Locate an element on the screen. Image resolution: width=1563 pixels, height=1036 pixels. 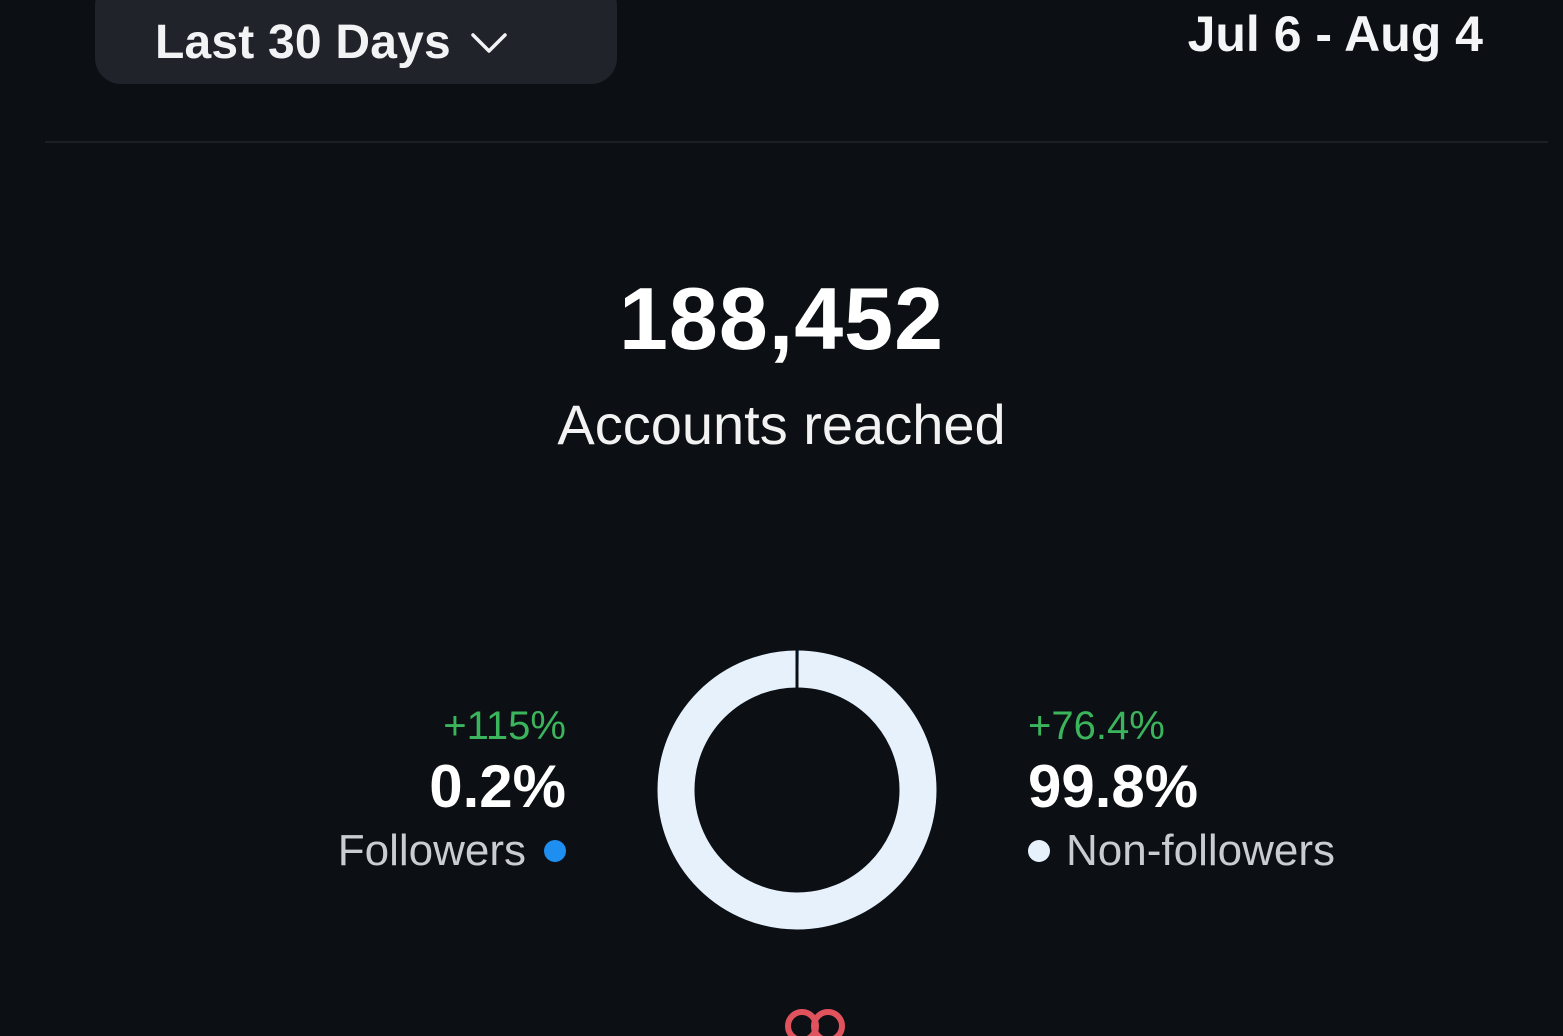
followers-delta: +115% is located at coordinates (504, 726).